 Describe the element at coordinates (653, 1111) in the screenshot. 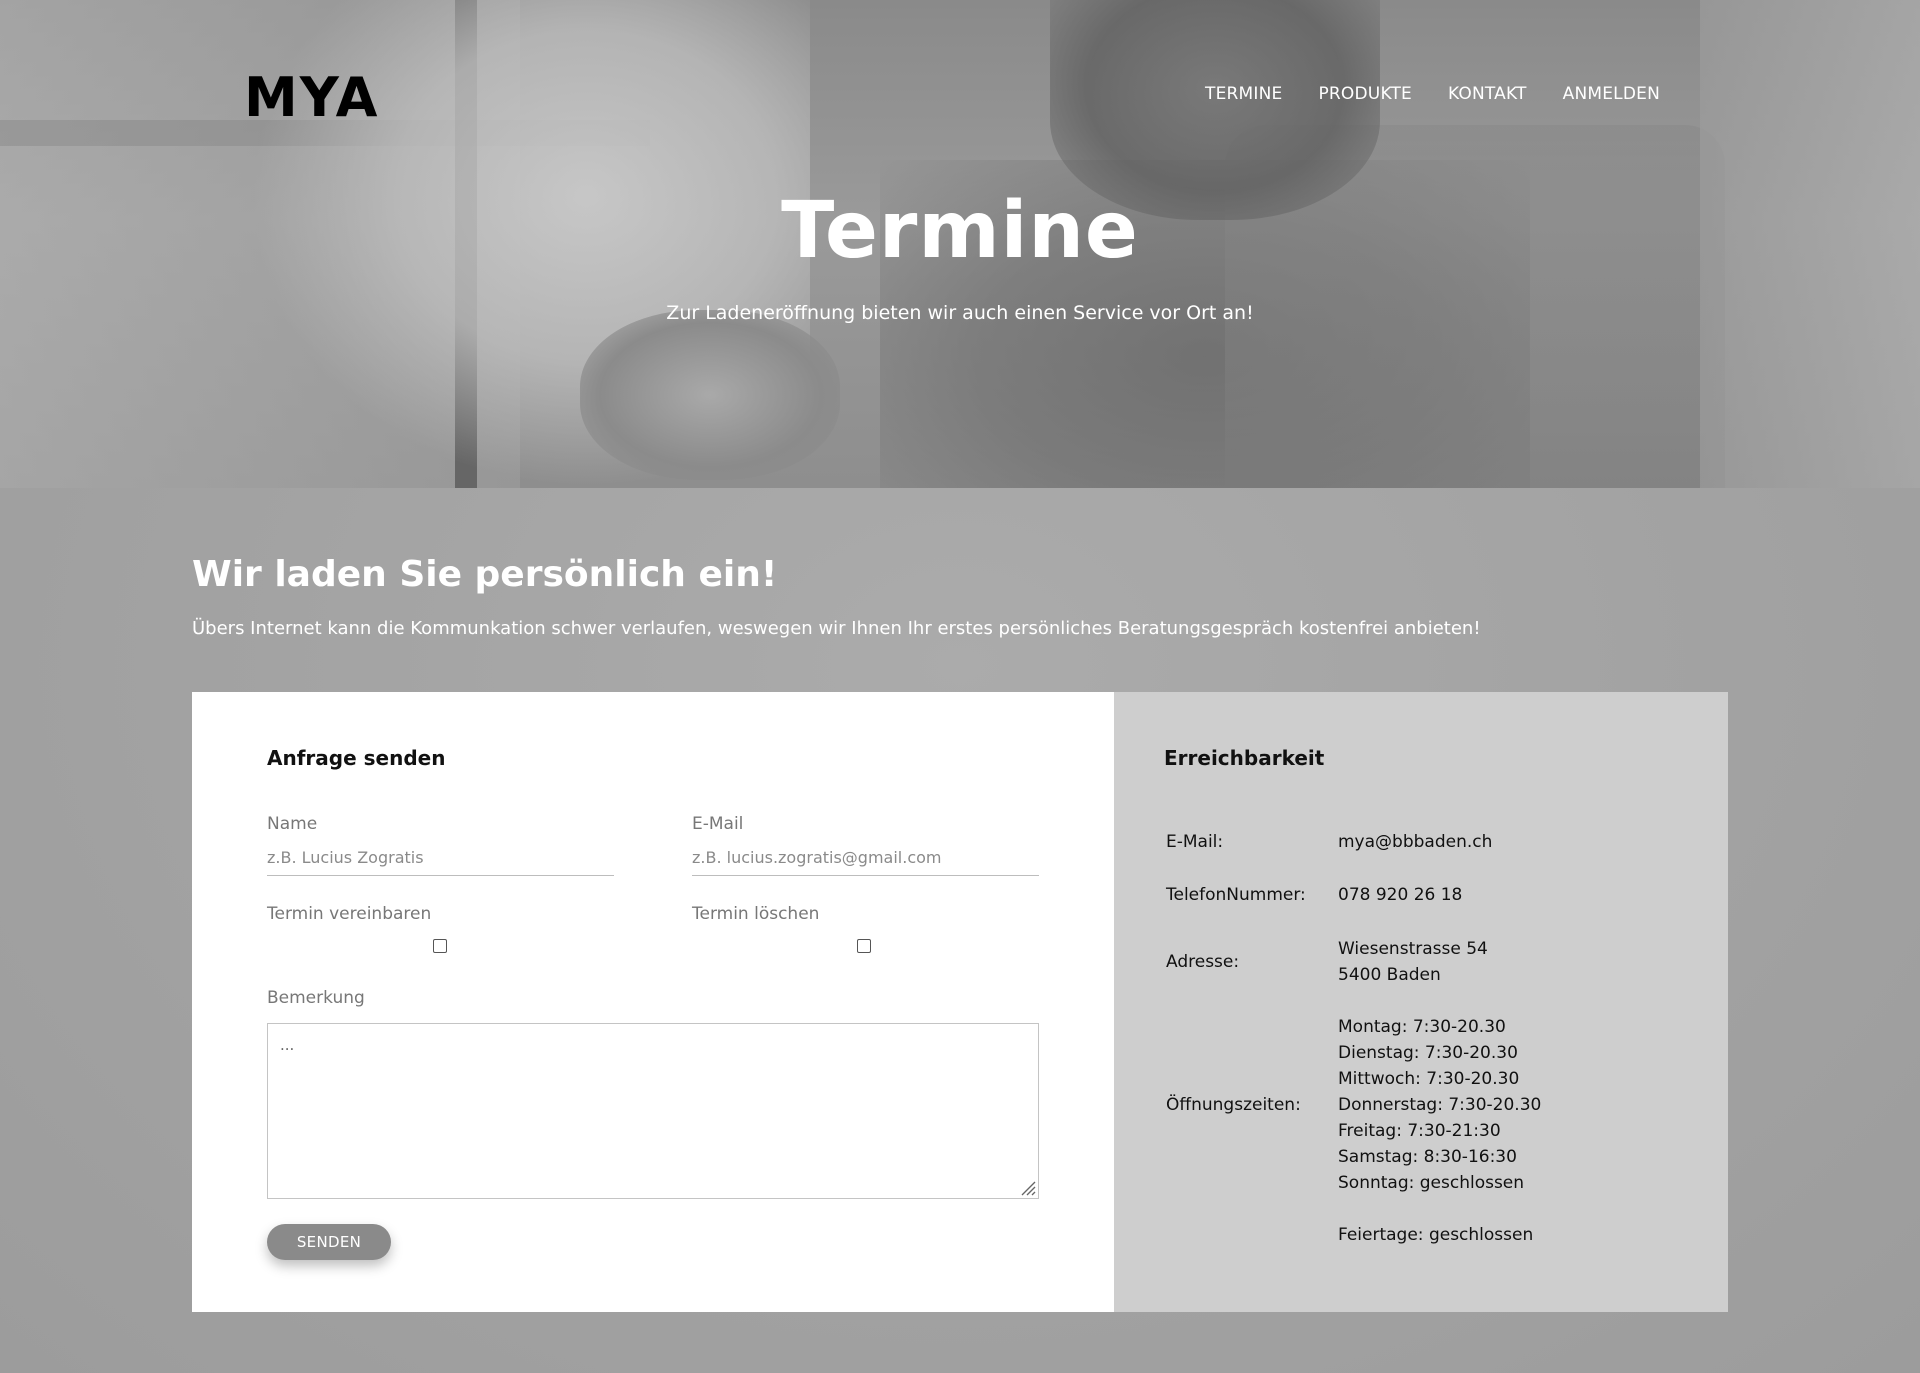

I see `remark-textarea` at that location.